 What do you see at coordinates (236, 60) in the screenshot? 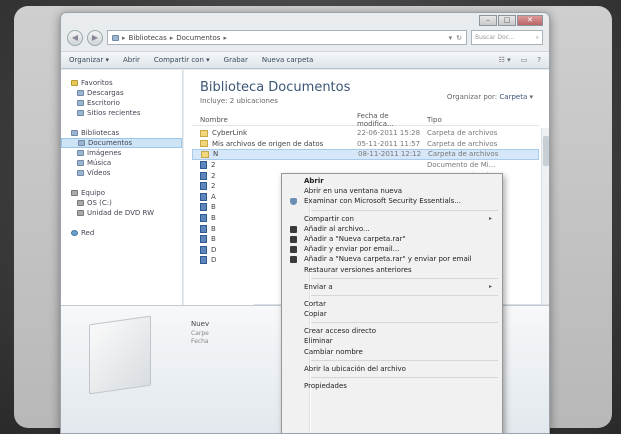
I see `burn-button: Grabar` at bounding box center [236, 60].